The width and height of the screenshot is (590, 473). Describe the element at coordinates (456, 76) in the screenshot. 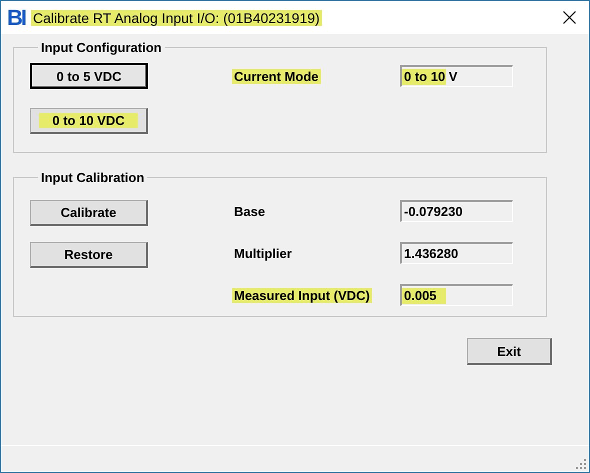

I see `value-field: 0 to 10 V` at that location.